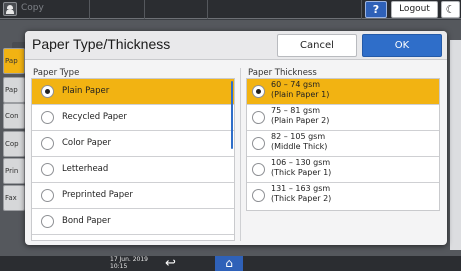 This screenshot has width=461, height=271. What do you see at coordinates (119, 266) in the screenshot?
I see `time-text: 10:15` at bounding box center [119, 266].